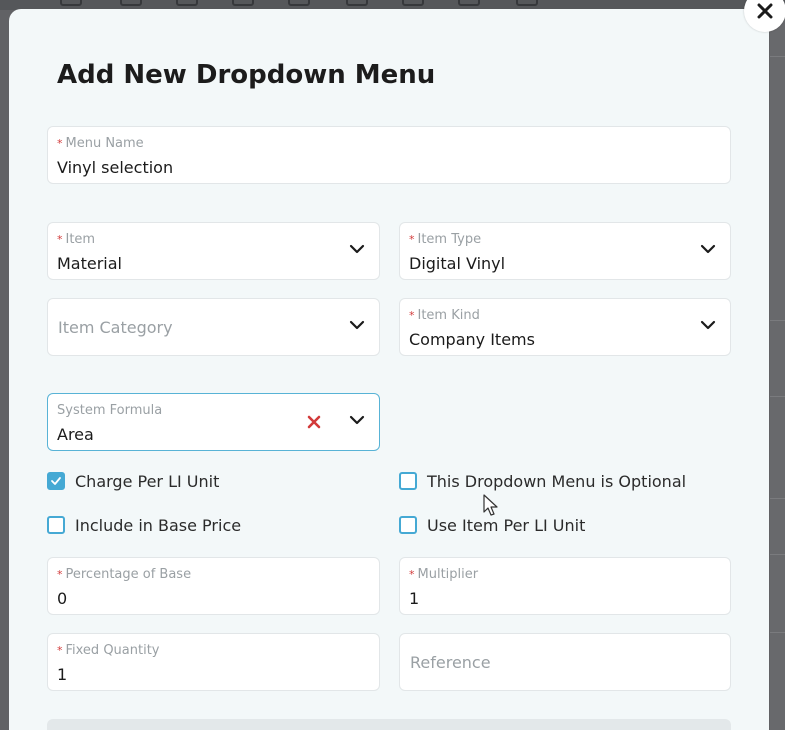 This screenshot has width=785, height=730. What do you see at coordinates (213, 251) in the screenshot?
I see `item-select: * Item Material` at bounding box center [213, 251].